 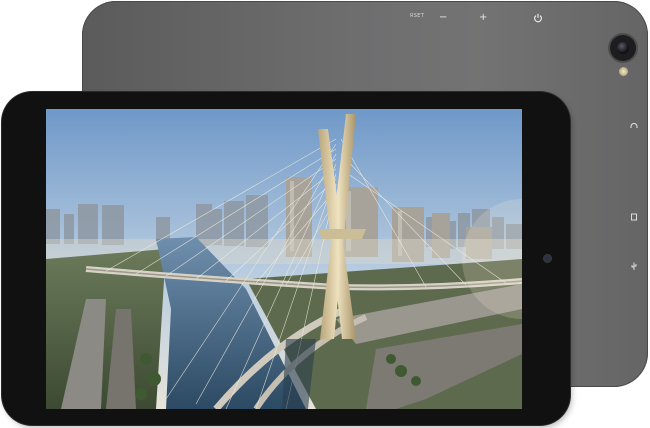 What do you see at coordinates (623, 48) in the screenshot?
I see `rear-camera-icon` at bounding box center [623, 48].